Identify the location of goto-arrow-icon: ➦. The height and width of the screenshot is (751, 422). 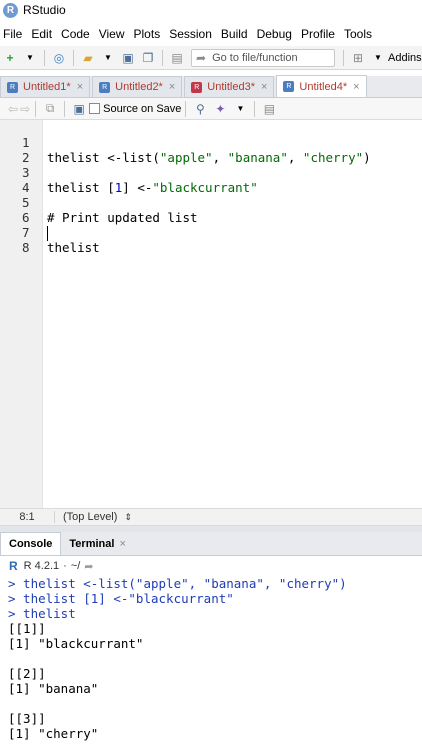
(201, 57).